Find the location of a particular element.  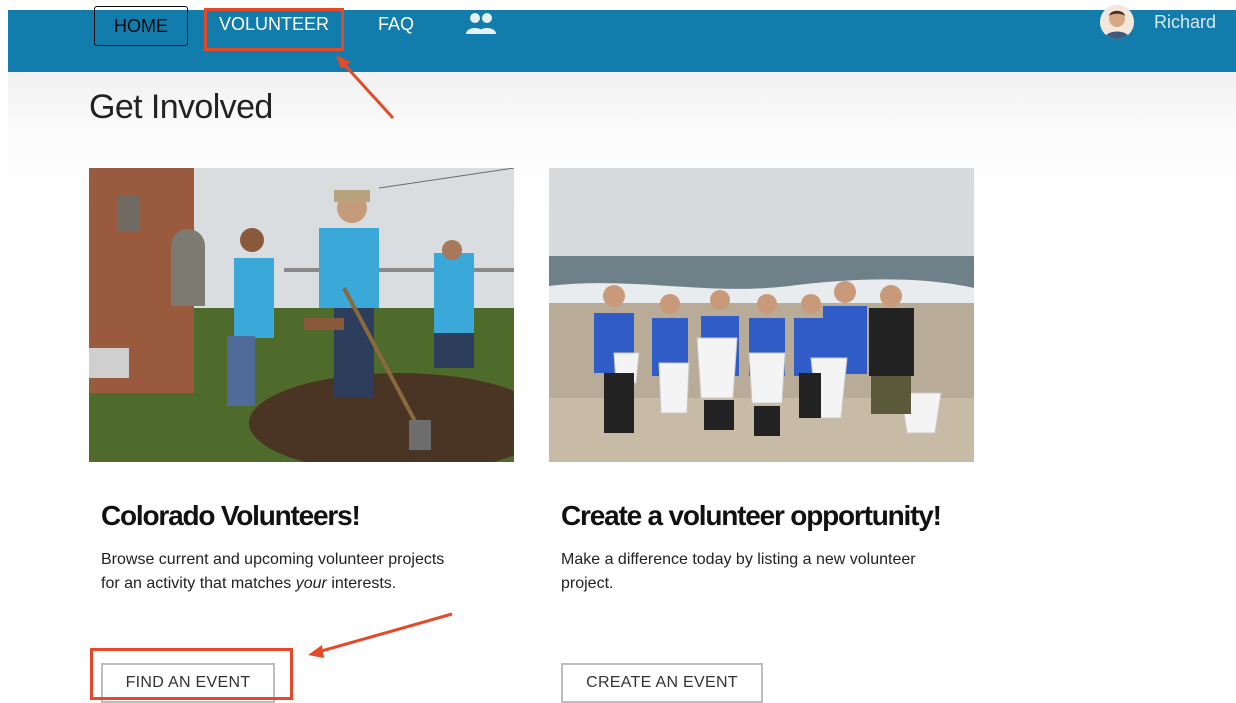

user-menu: Richard is located at coordinates (1158, 22).